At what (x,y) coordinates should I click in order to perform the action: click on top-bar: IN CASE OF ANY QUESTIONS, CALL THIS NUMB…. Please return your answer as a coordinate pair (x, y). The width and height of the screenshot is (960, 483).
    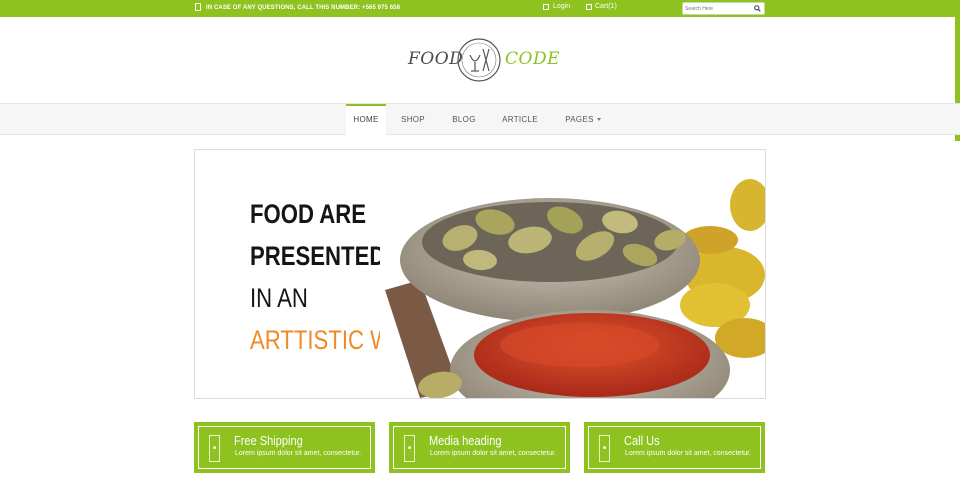
    Looking at the image, I should click on (480, 8).